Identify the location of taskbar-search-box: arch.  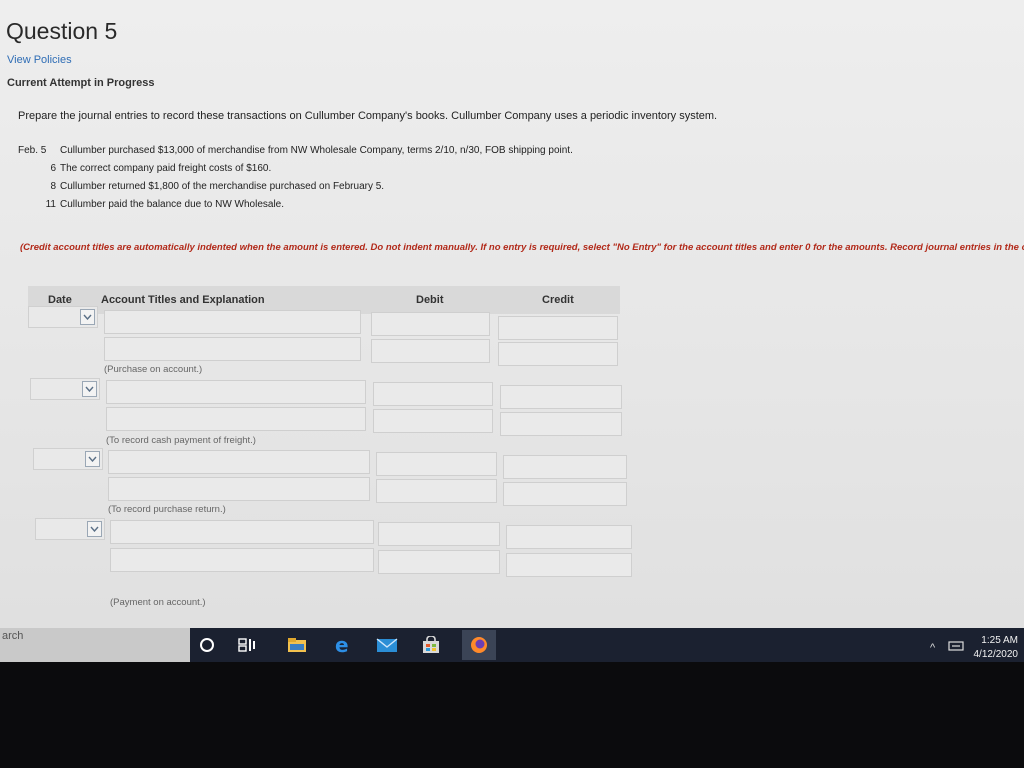
(95, 645).